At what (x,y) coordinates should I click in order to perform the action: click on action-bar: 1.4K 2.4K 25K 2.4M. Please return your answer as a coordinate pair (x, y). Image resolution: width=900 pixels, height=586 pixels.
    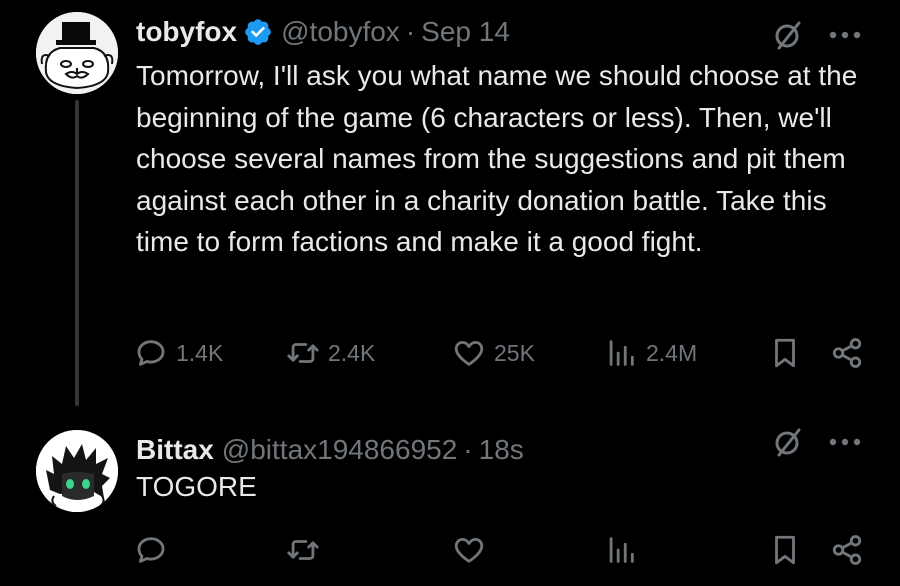
    Looking at the image, I should click on (502, 353).